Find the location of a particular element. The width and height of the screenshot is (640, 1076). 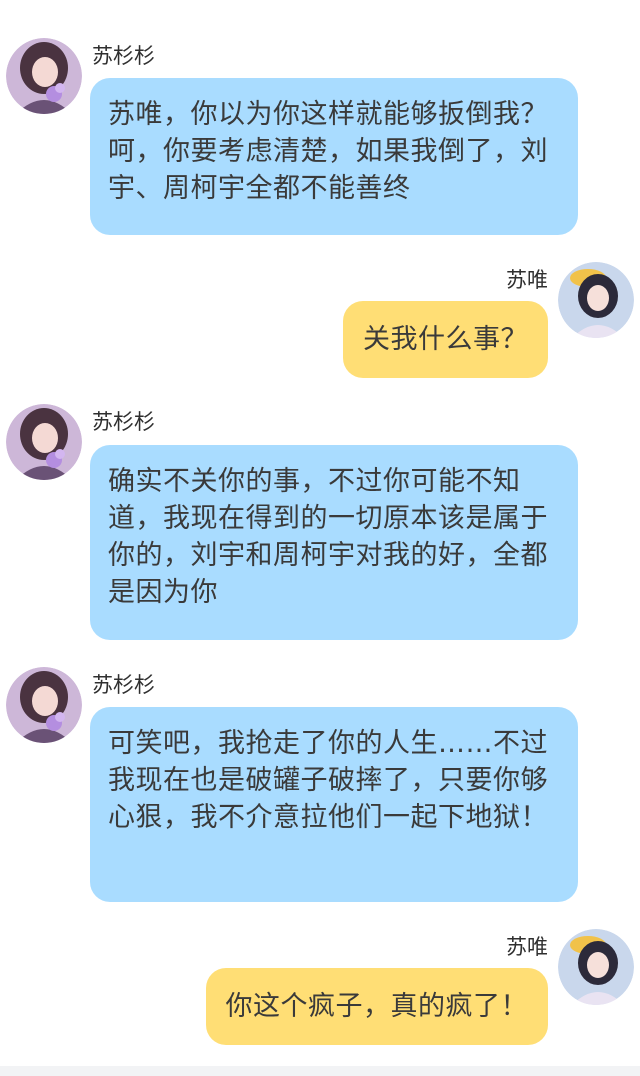

message-text: 你这个疯子，真的疯了！ is located at coordinates (376, 1006).